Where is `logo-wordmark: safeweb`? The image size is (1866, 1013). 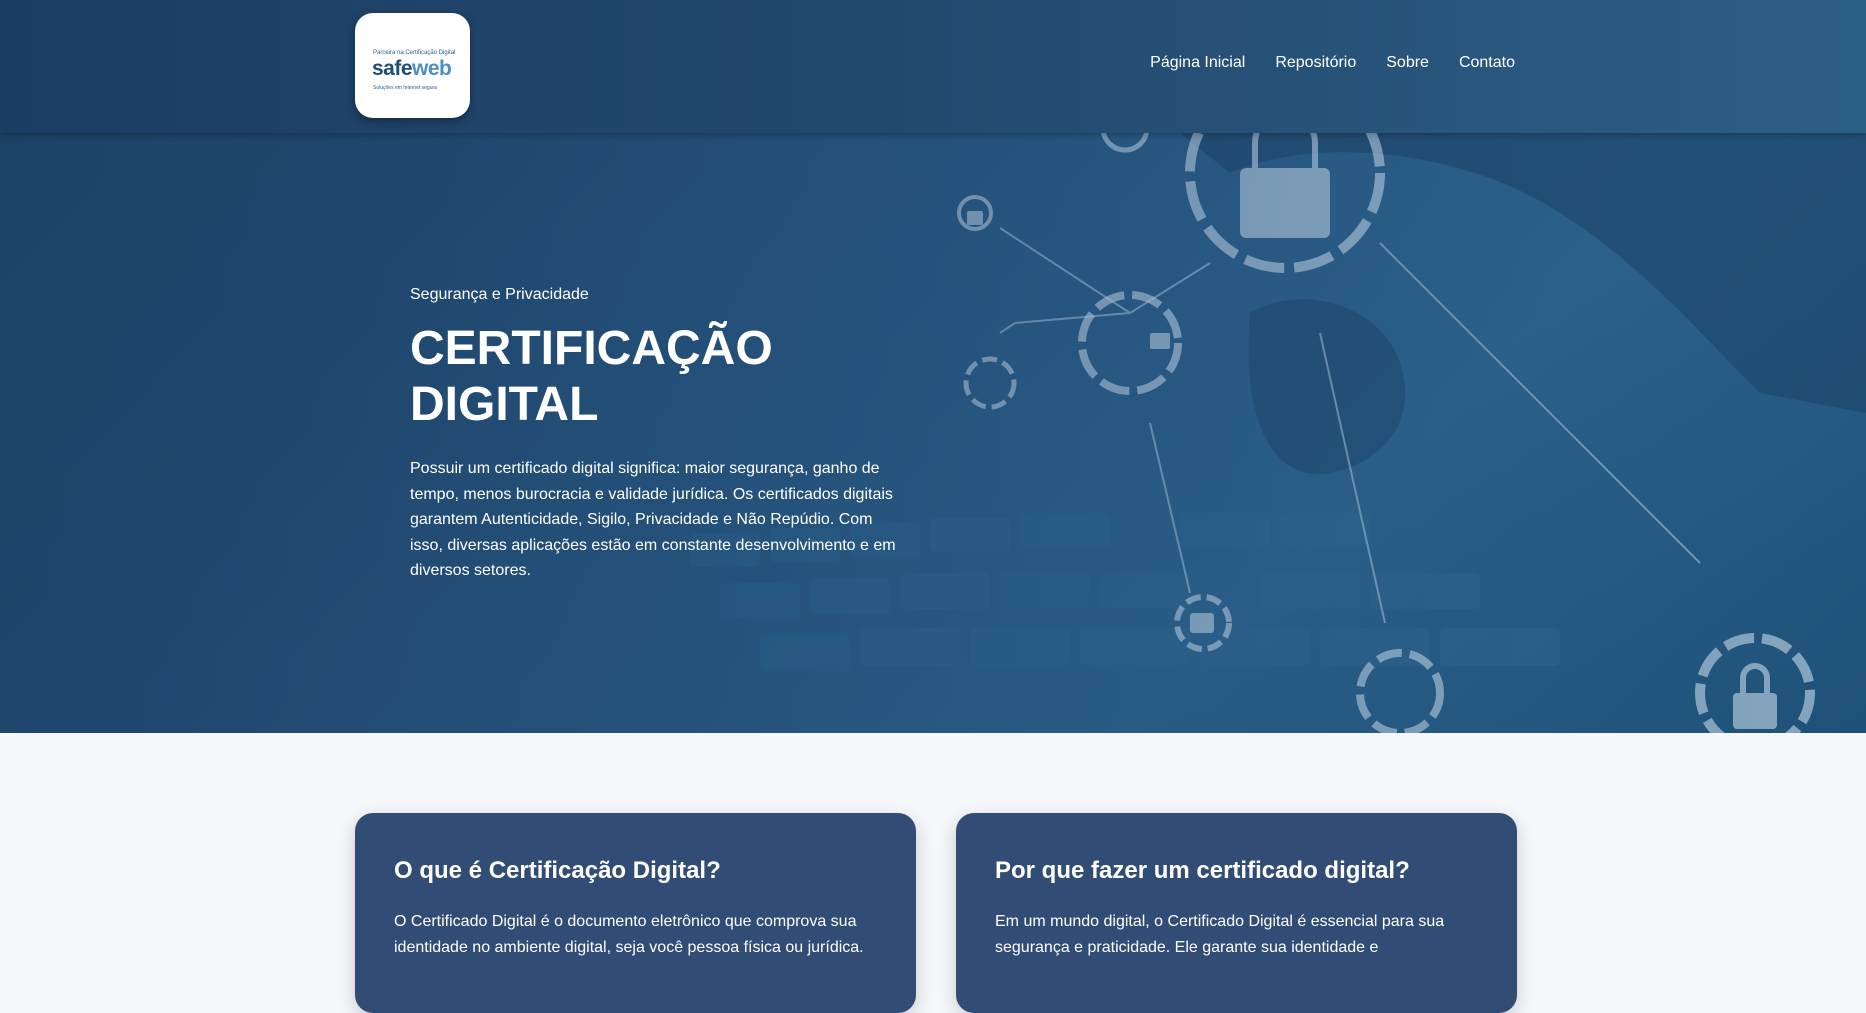 logo-wordmark: safeweb is located at coordinates (412, 69).